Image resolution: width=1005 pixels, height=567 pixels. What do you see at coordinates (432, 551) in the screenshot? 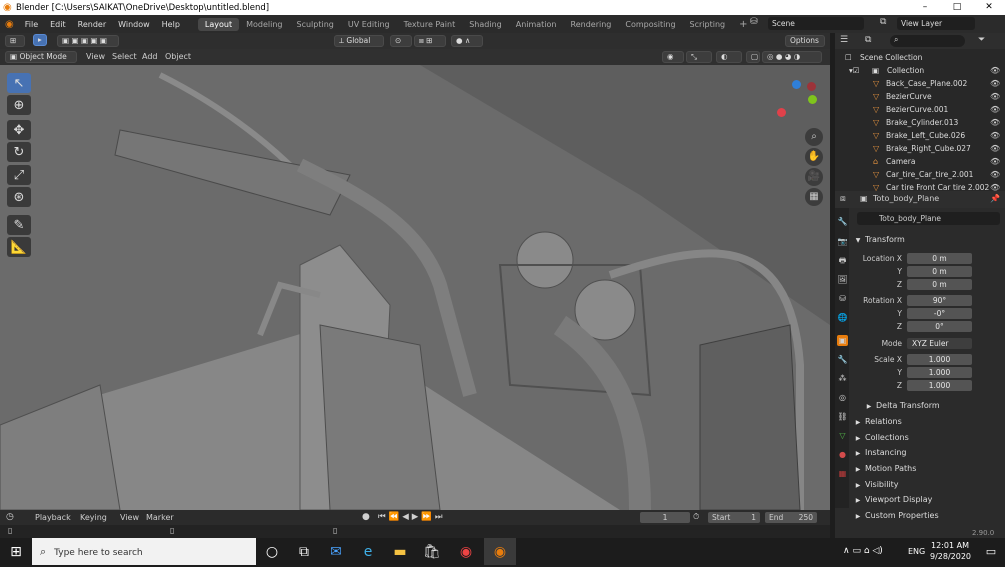
I see `store-icon: 🛍` at bounding box center [432, 551].